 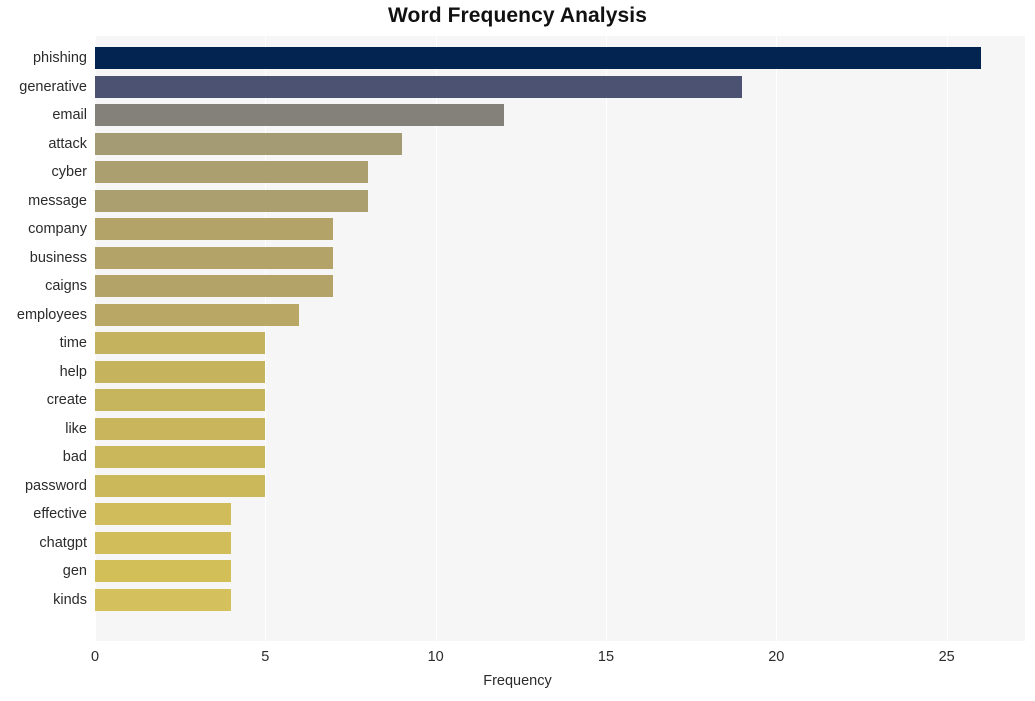 What do you see at coordinates (59, 58) in the screenshot?
I see `y-tick-label-phishing: phishing` at bounding box center [59, 58].